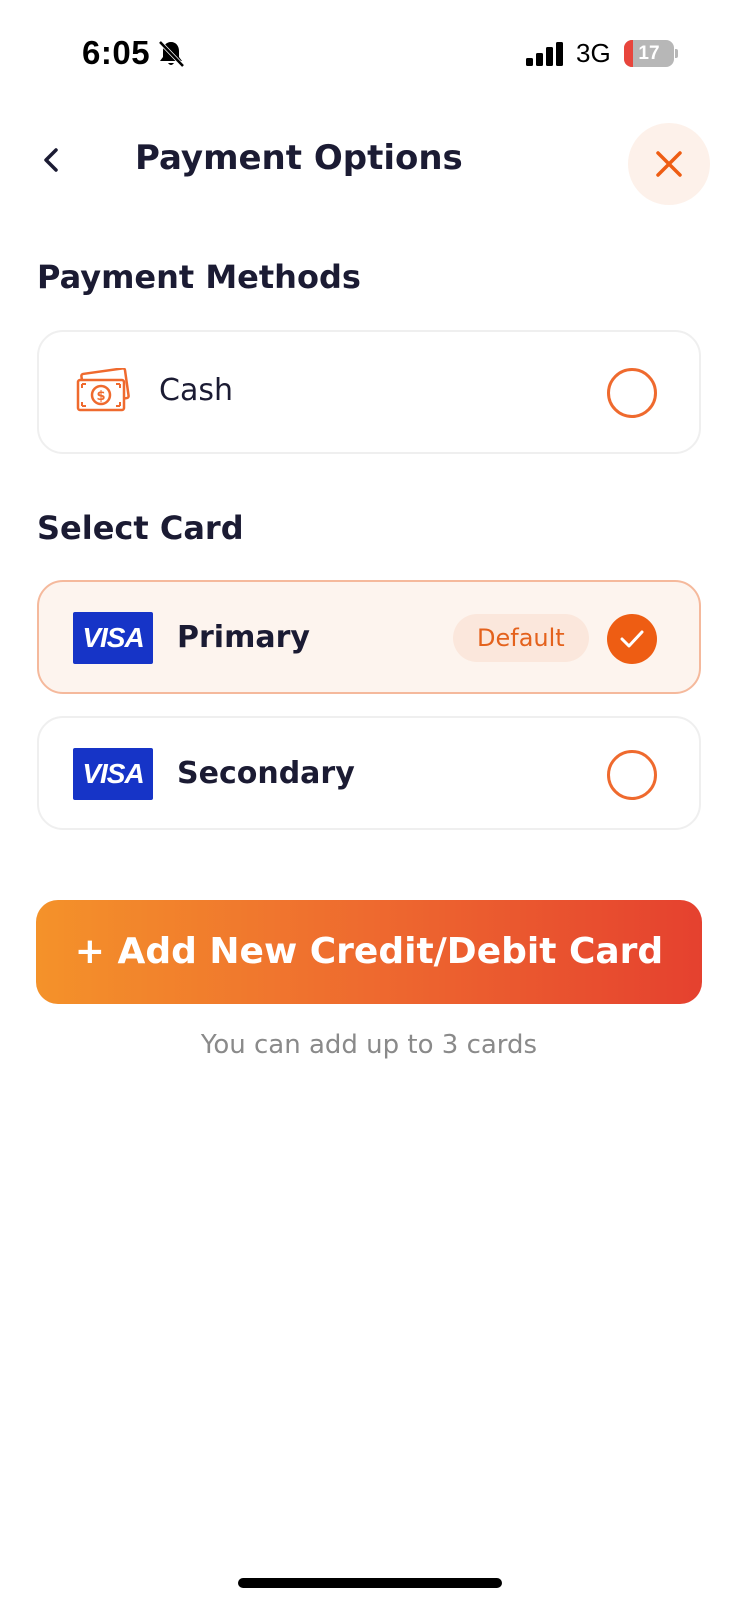 This screenshot has width=738, height=1600. What do you see at coordinates (140, 528) in the screenshot?
I see `select-card-title: Select Card` at bounding box center [140, 528].